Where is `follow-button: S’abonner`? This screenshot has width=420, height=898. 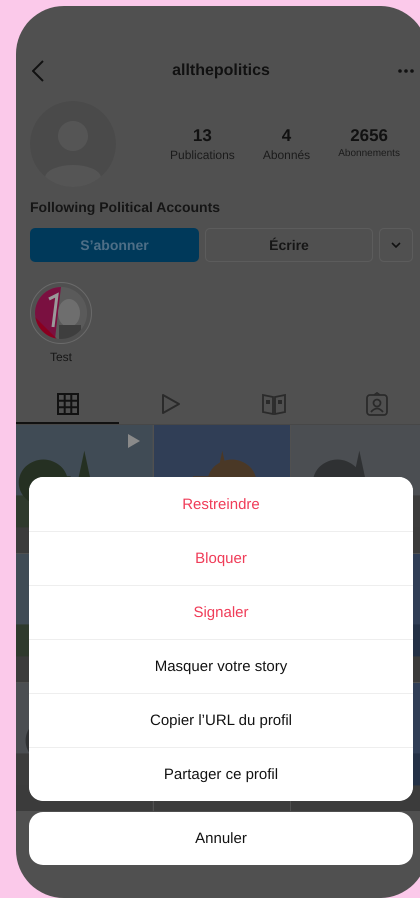 follow-button: S’abonner is located at coordinates (114, 245).